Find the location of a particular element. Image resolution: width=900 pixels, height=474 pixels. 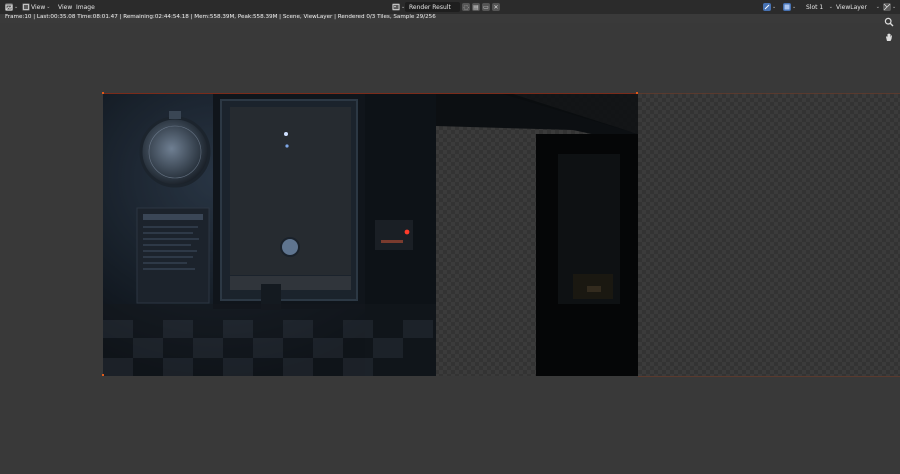

image-editor-icon is located at coordinates (9, 7).